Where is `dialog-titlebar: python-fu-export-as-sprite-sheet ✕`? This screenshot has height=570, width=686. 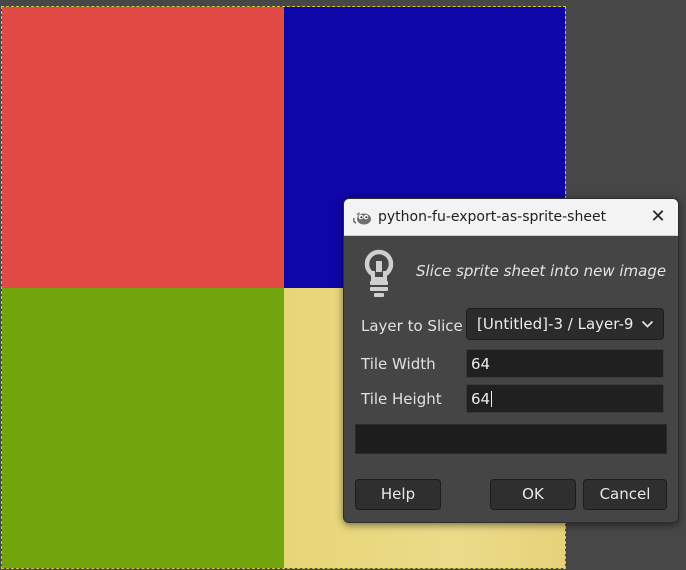
dialog-titlebar: python-fu-export-as-sprite-sheet ✕ is located at coordinates (511, 217).